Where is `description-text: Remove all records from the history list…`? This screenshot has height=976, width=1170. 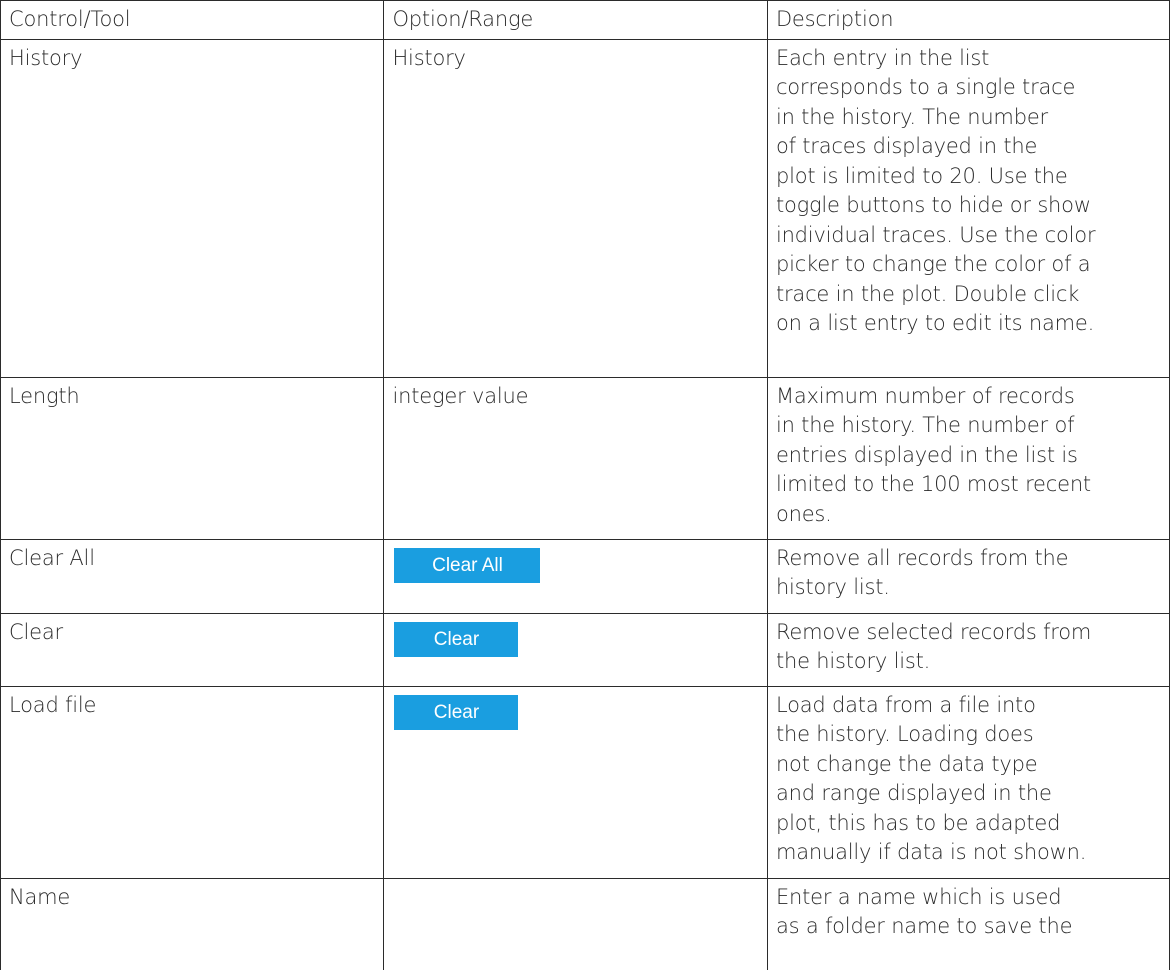 description-text: Remove all records from the history list… is located at coordinates (922, 572).